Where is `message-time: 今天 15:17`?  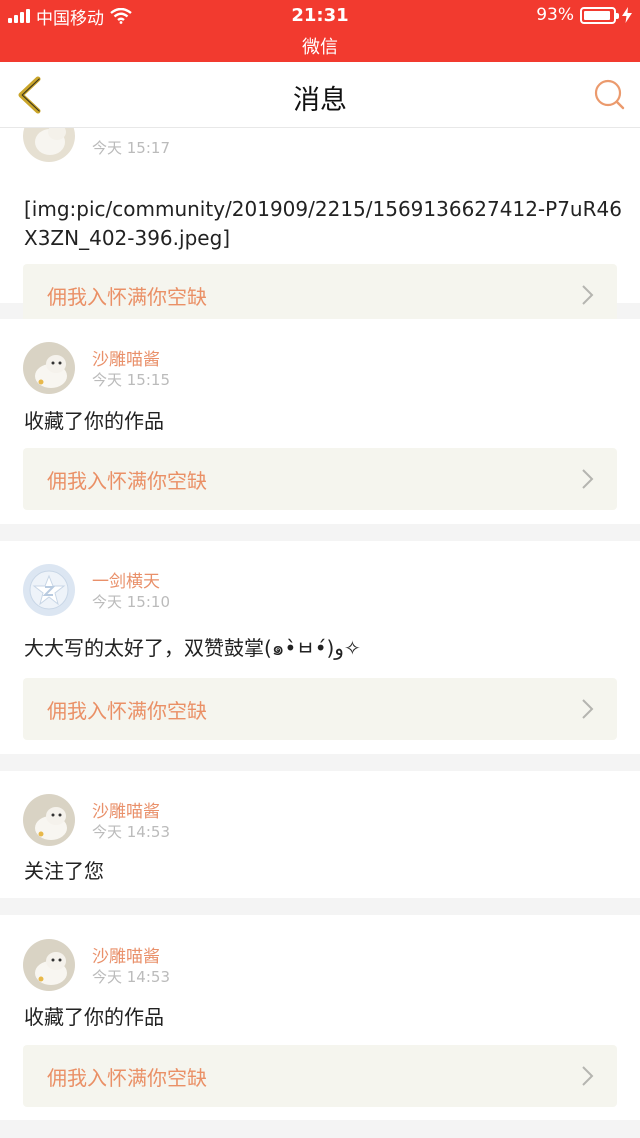 message-time: 今天 15:17 is located at coordinates (131, 148).